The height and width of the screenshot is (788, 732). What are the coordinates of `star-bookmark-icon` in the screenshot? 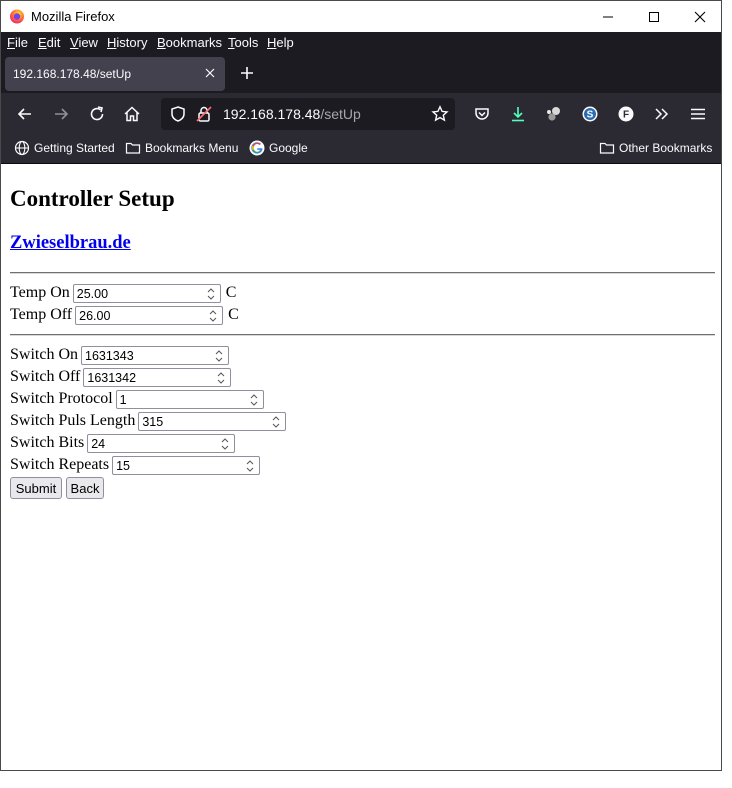 It's located at (440, 114).